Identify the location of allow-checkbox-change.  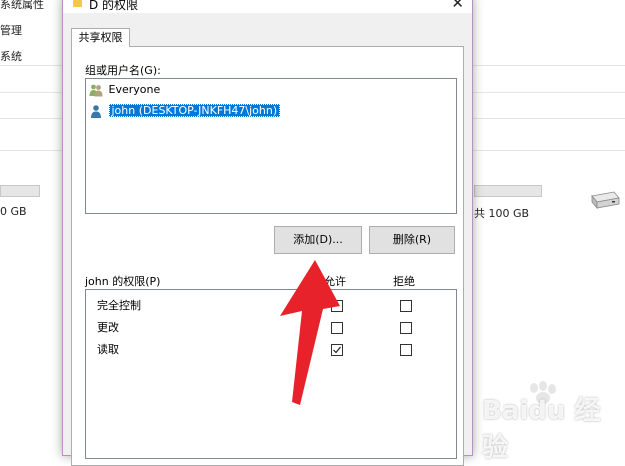
(337, 328).